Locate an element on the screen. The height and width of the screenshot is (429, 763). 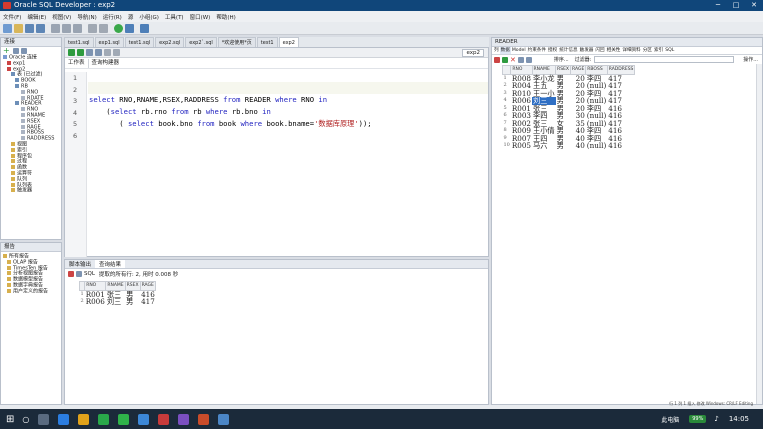
table-row: 2 R006 刘三 男 417 is located at coordinates (118, 302).